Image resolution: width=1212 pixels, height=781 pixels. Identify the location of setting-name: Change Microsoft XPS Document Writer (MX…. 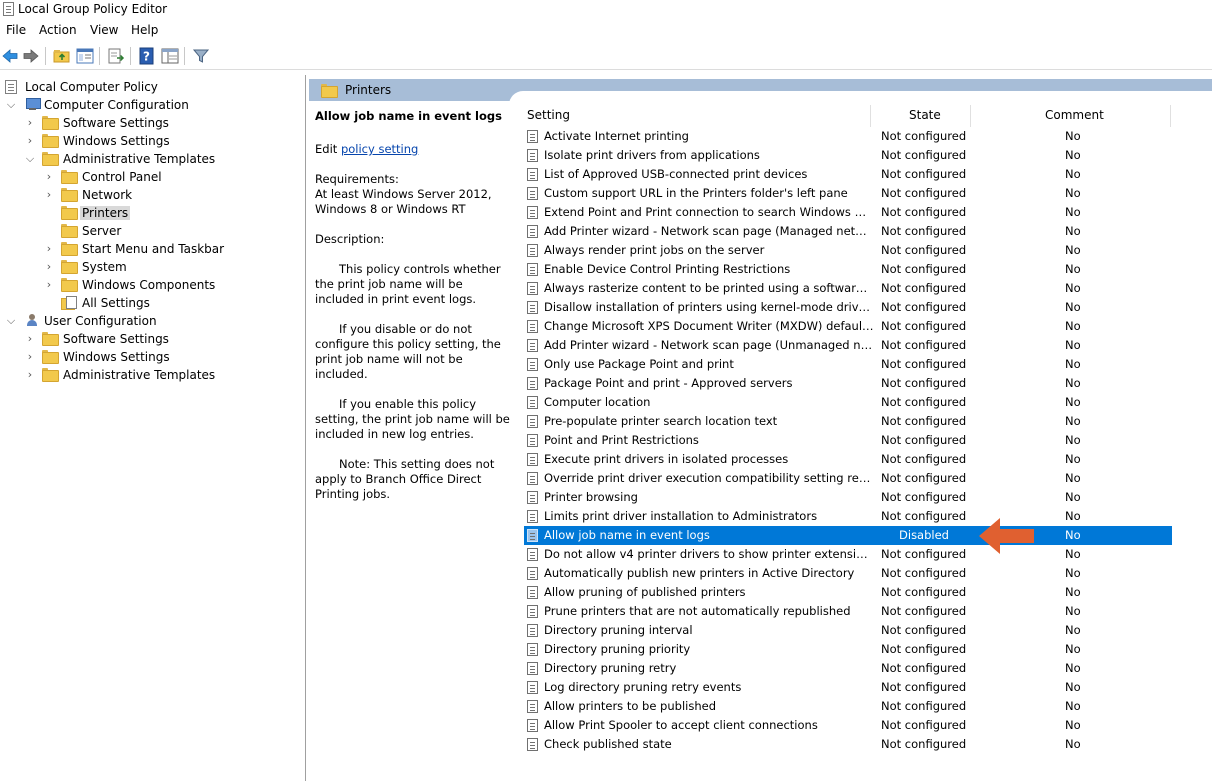
(709, 326).